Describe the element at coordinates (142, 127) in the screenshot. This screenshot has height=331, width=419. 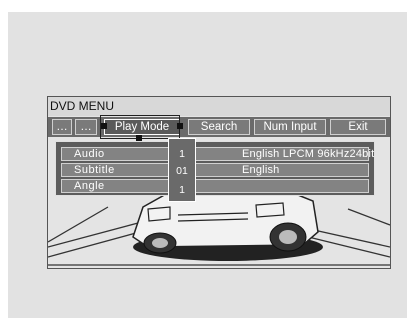
I see `play-mode-button: Play Mode` at that location.